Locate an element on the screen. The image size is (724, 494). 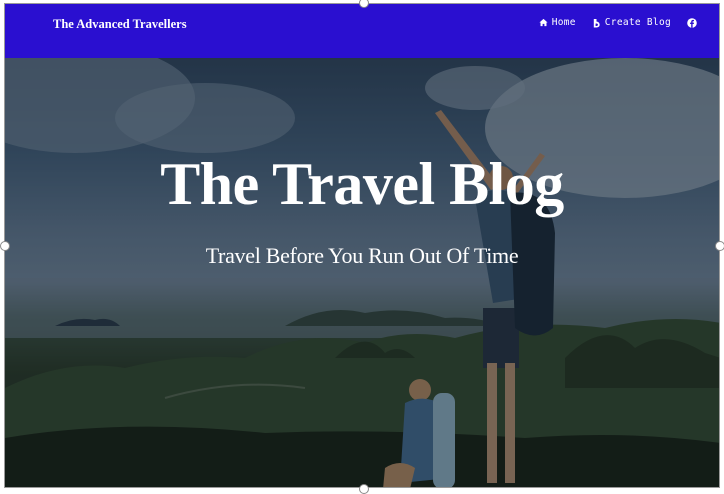
nav-create-blog-label: Create Blog is located at coordinates (637, 22).